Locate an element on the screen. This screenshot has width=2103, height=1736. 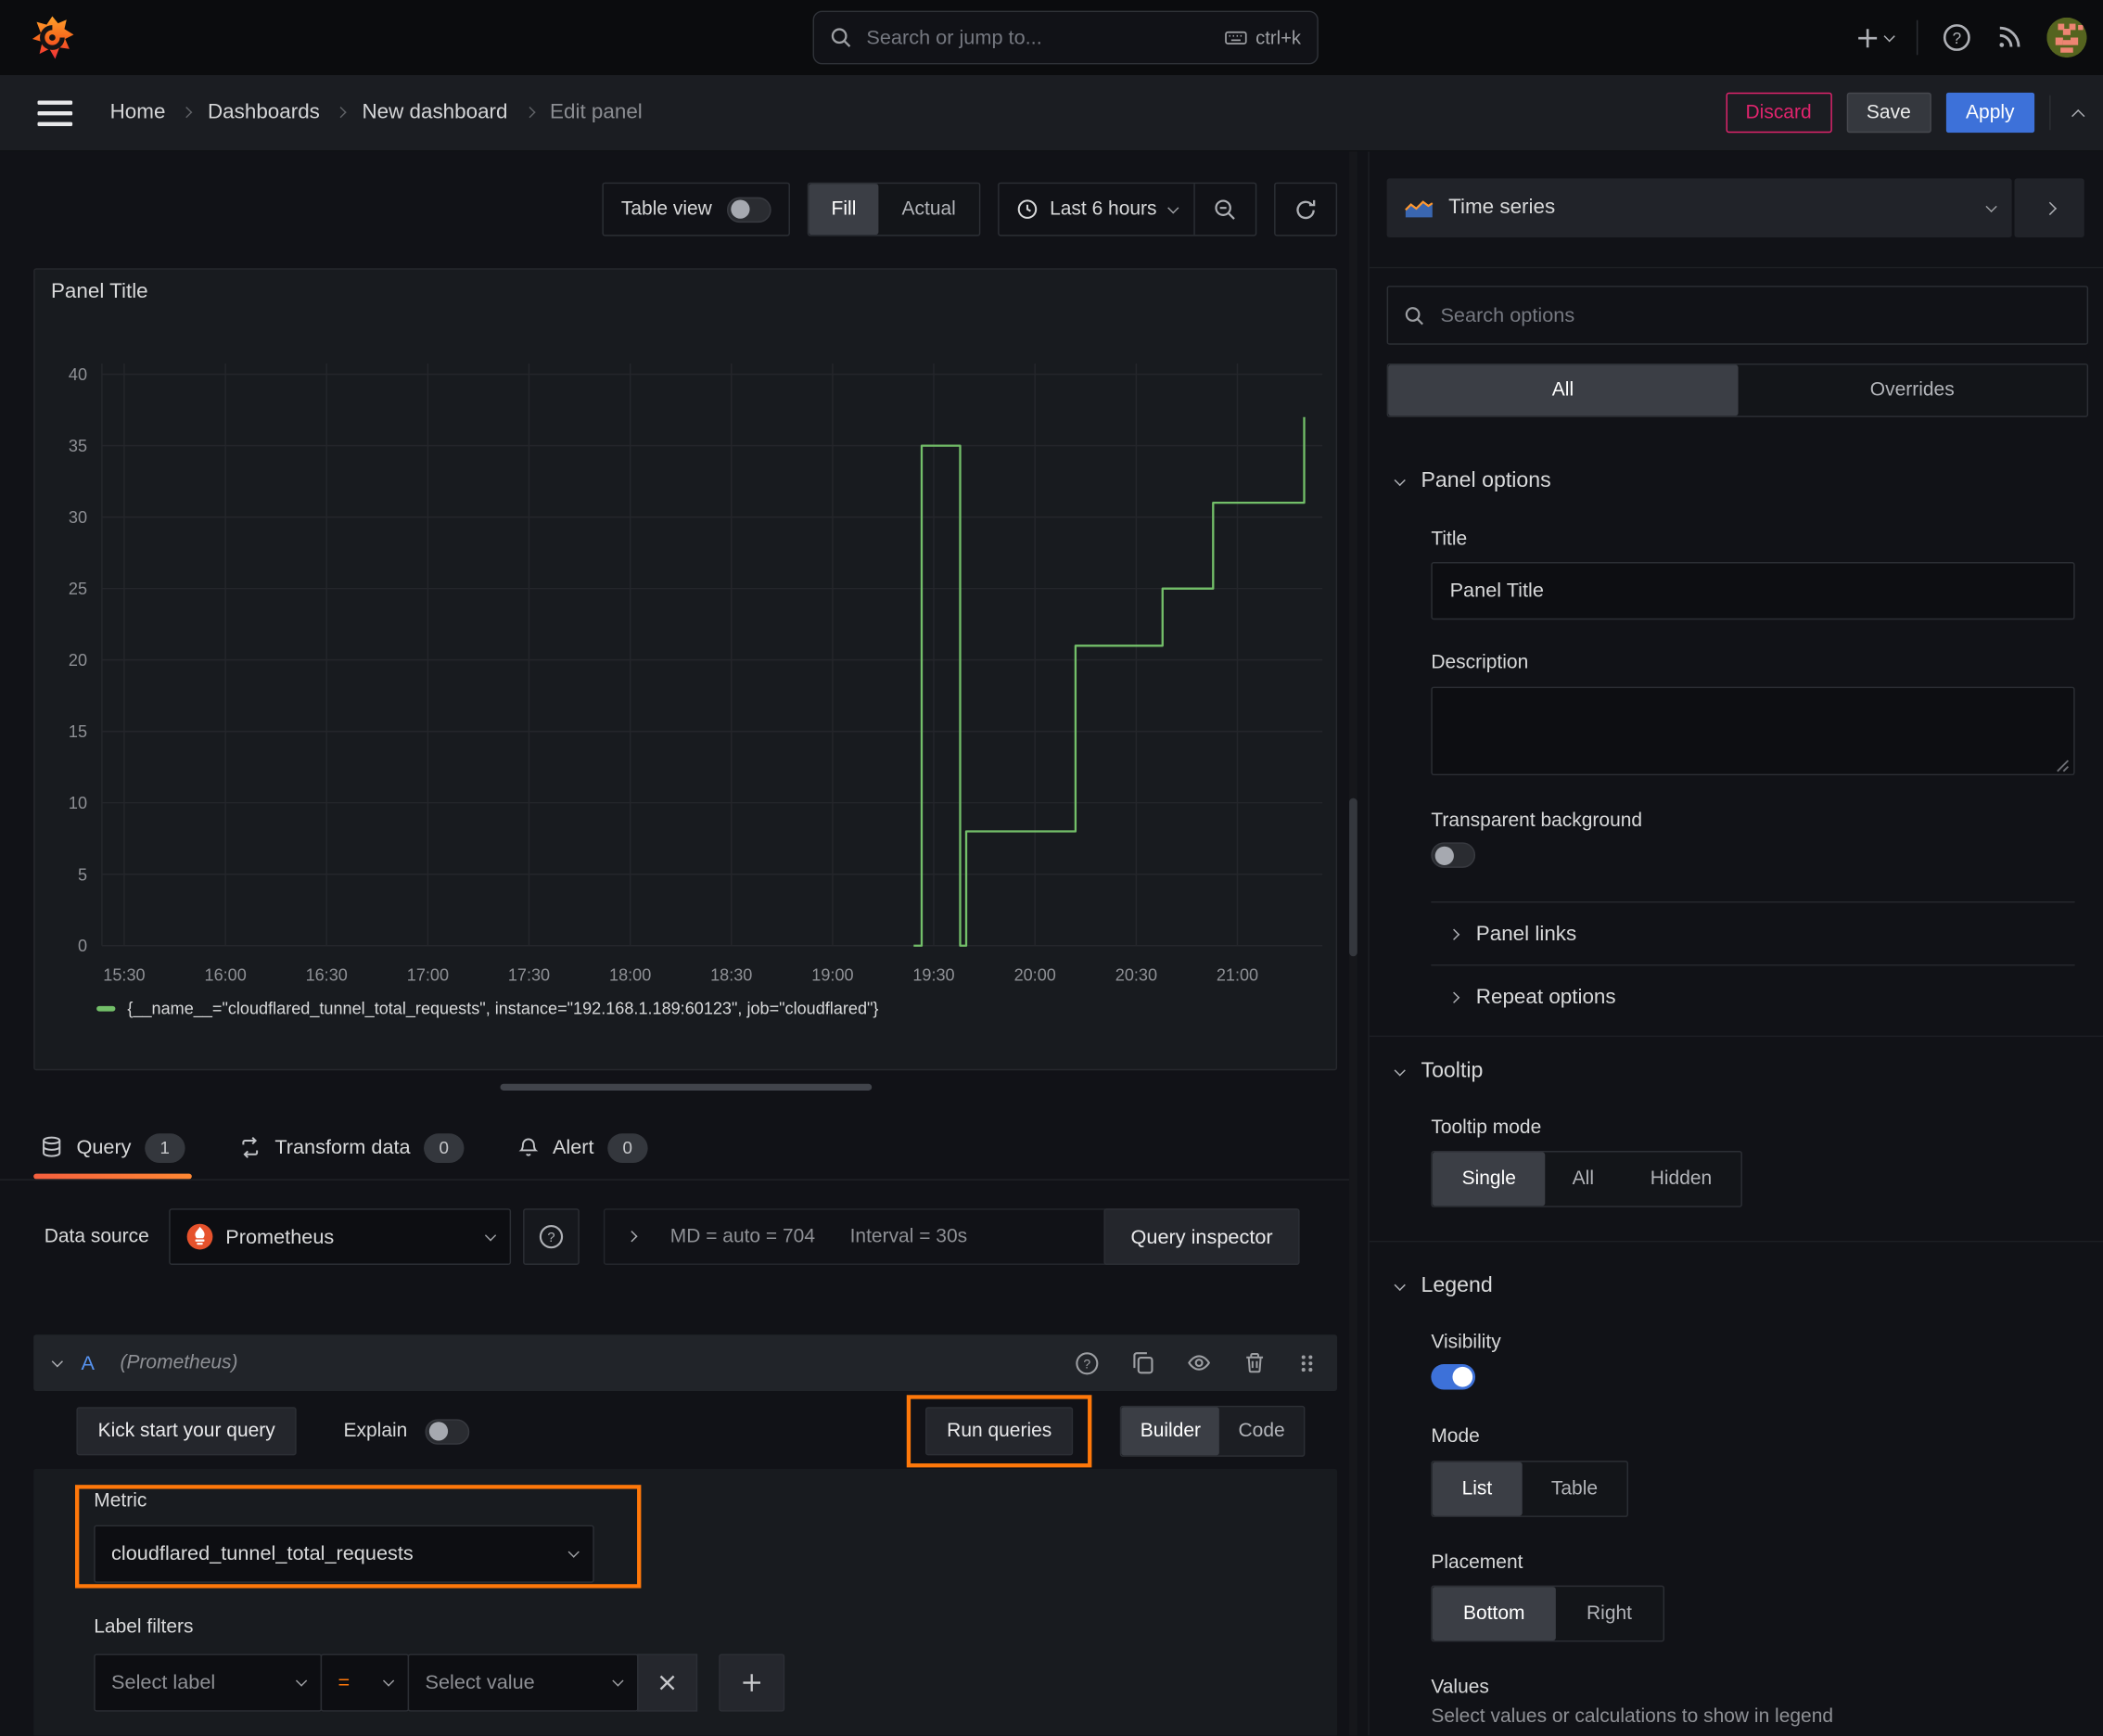
add-filter-button is located at coordinates (752, 1683).